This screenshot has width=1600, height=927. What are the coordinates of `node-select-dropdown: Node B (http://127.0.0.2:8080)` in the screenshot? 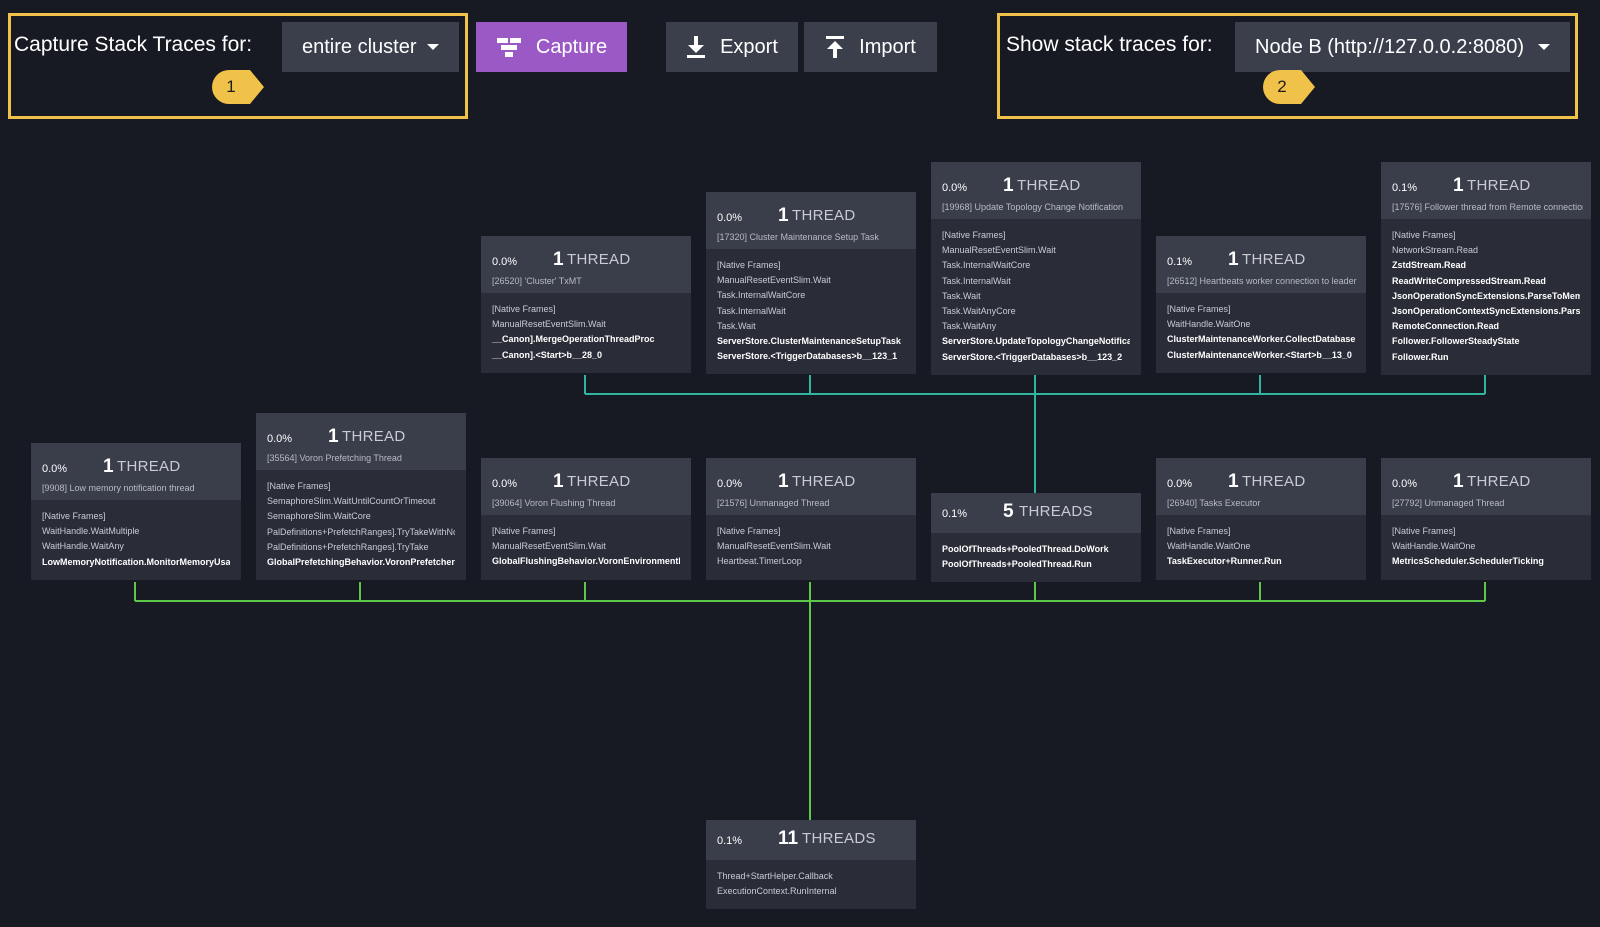 It's located at (1402, 47).